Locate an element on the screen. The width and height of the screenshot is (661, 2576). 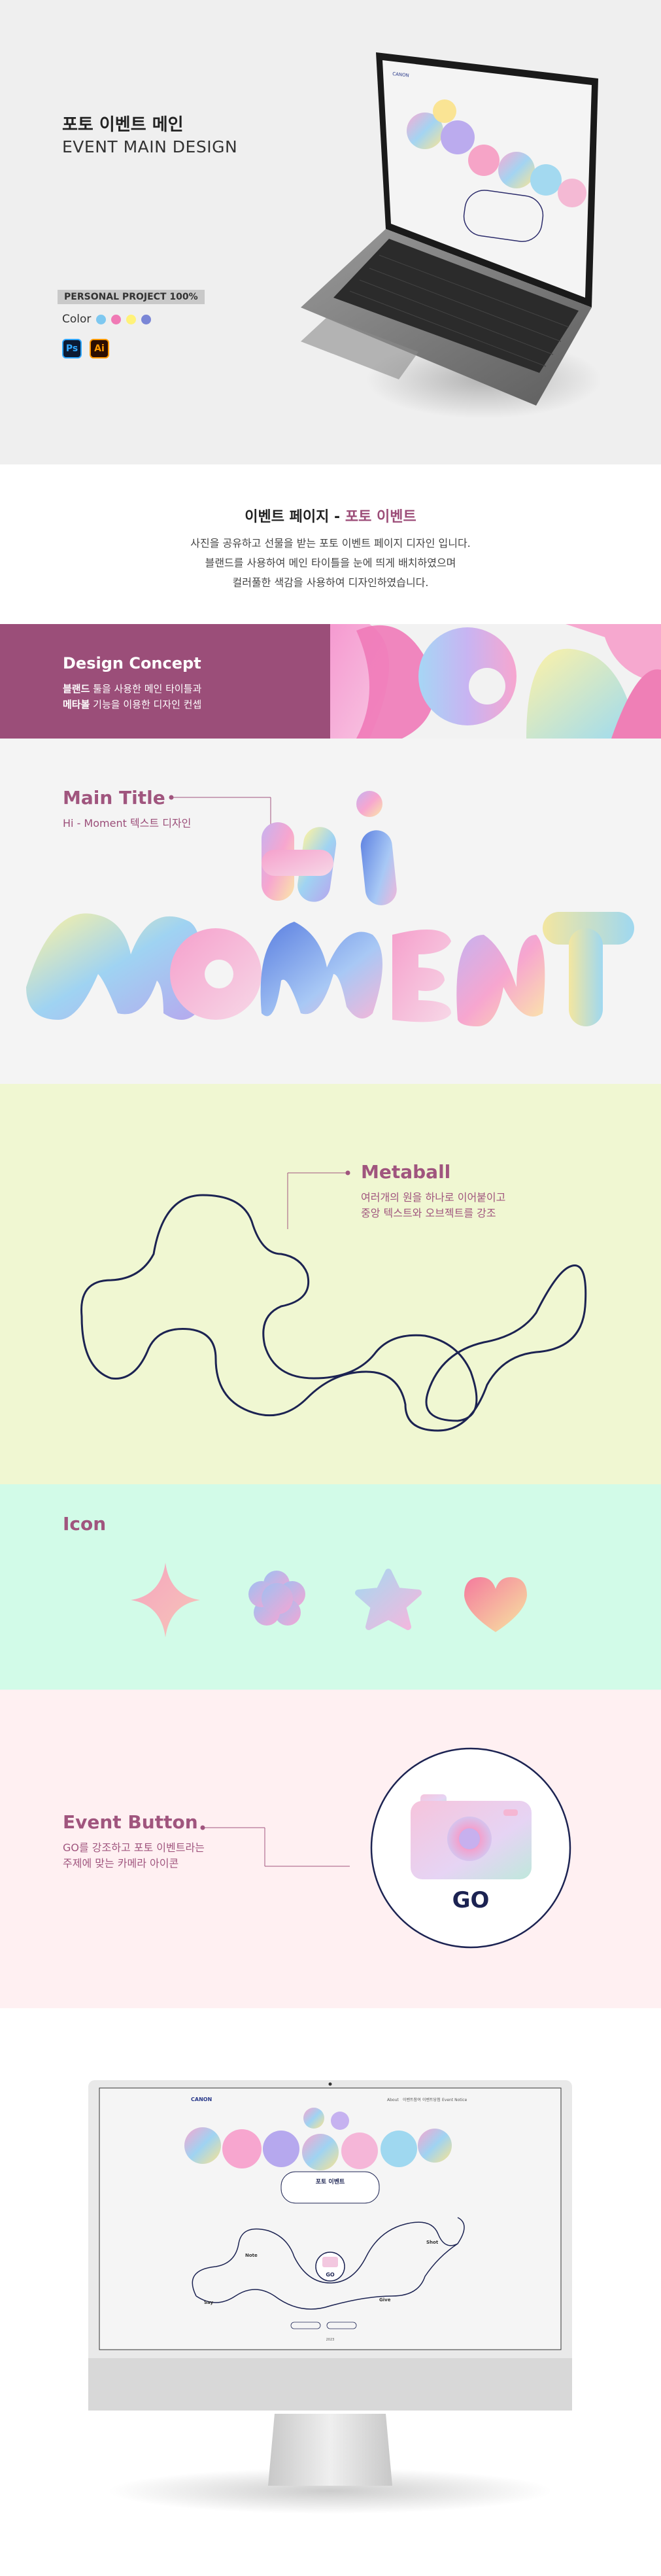
monitor-logo: CANON is located at coordinates (201, 2099).